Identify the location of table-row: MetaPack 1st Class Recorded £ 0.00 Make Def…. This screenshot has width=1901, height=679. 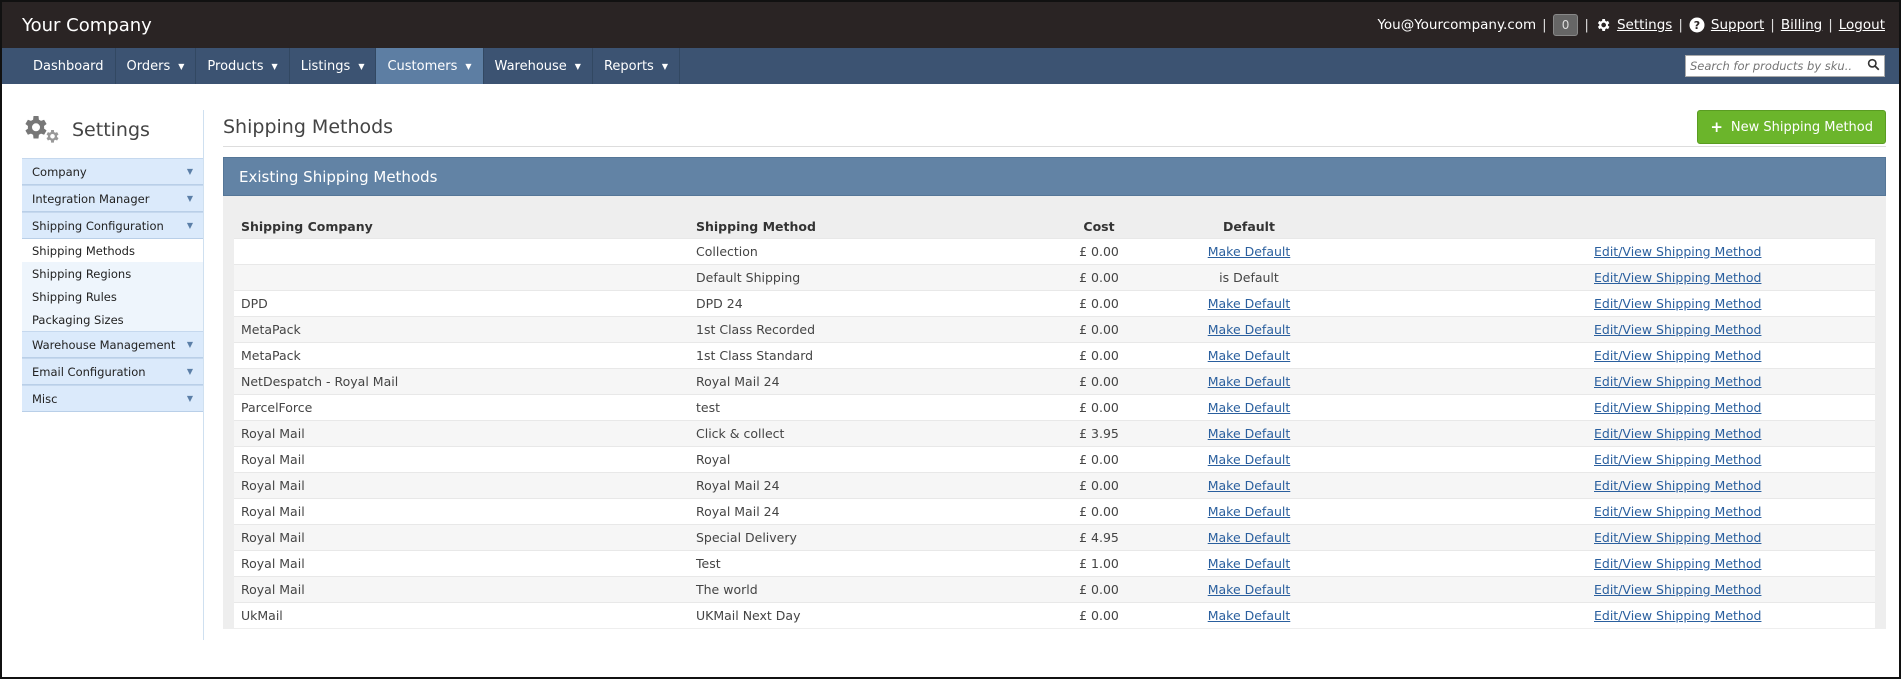
(1054, 328).